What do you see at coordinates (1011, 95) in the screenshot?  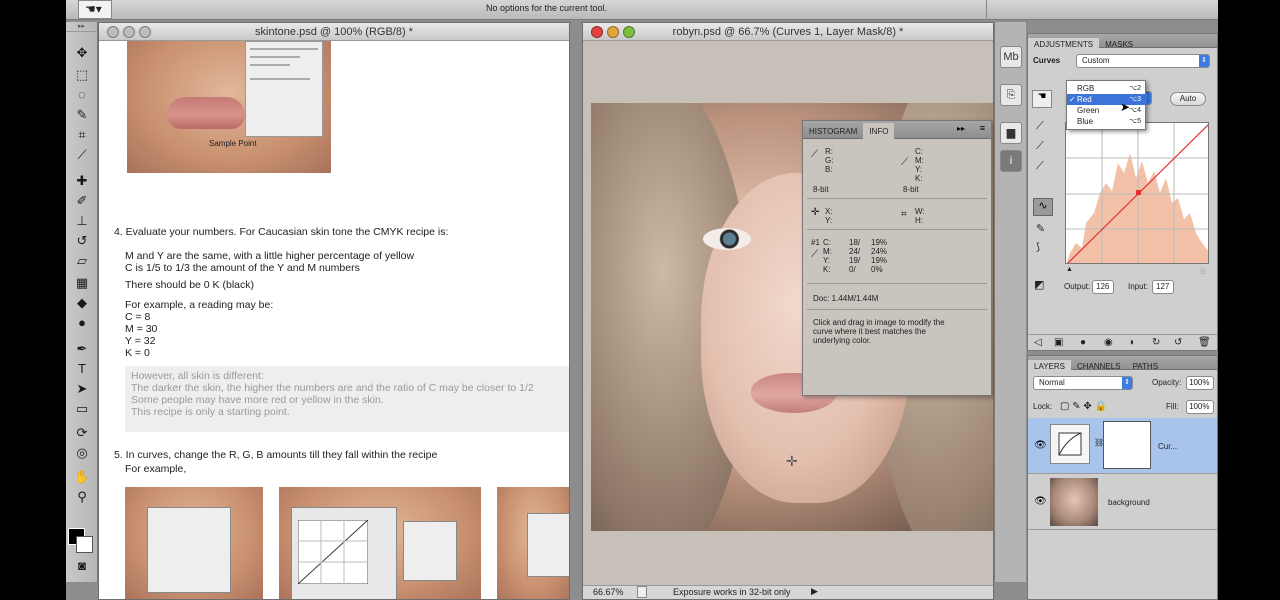 I see `history-icon: ⎘` at bounding box center [1011, 95].